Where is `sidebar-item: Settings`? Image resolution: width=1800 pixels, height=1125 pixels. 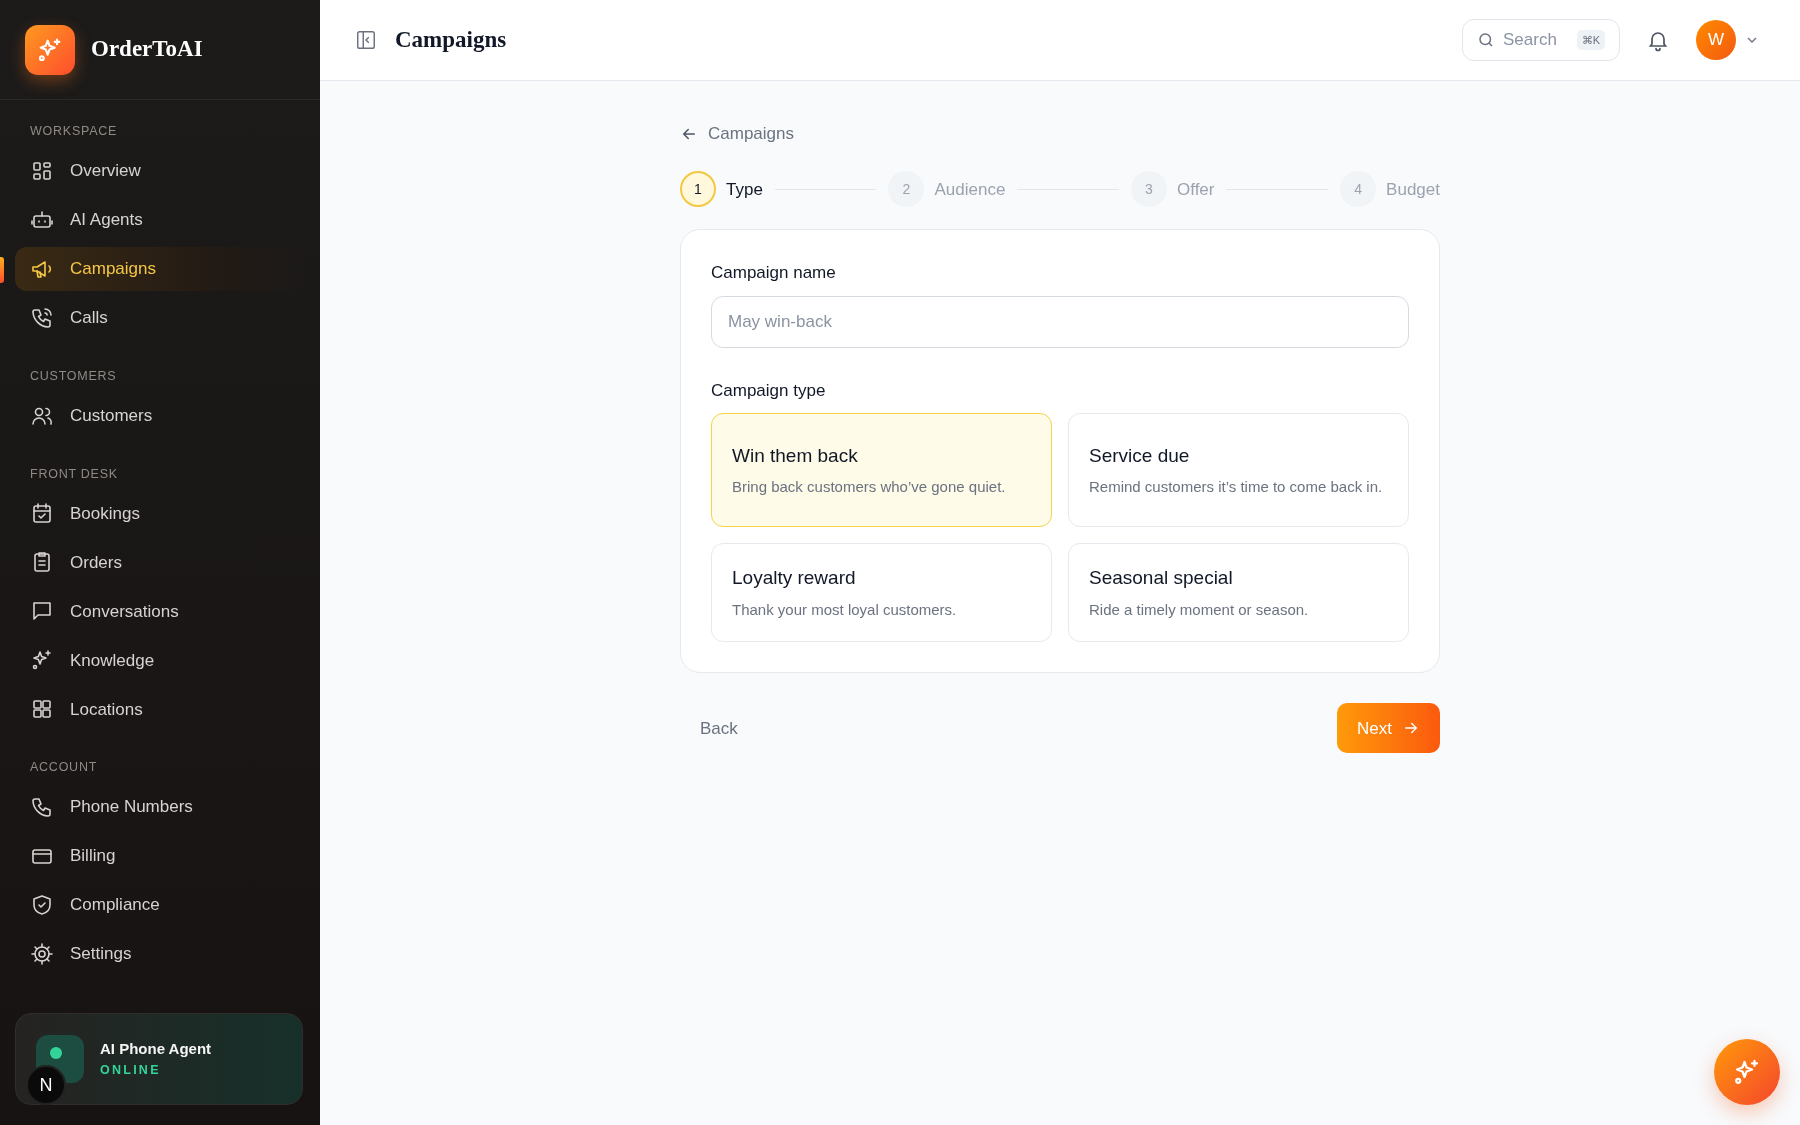 sidebar-item: Settings is located at coordinates (160, 954).